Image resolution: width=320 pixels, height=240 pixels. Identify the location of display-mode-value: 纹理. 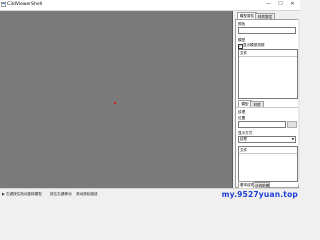
(243, 139).